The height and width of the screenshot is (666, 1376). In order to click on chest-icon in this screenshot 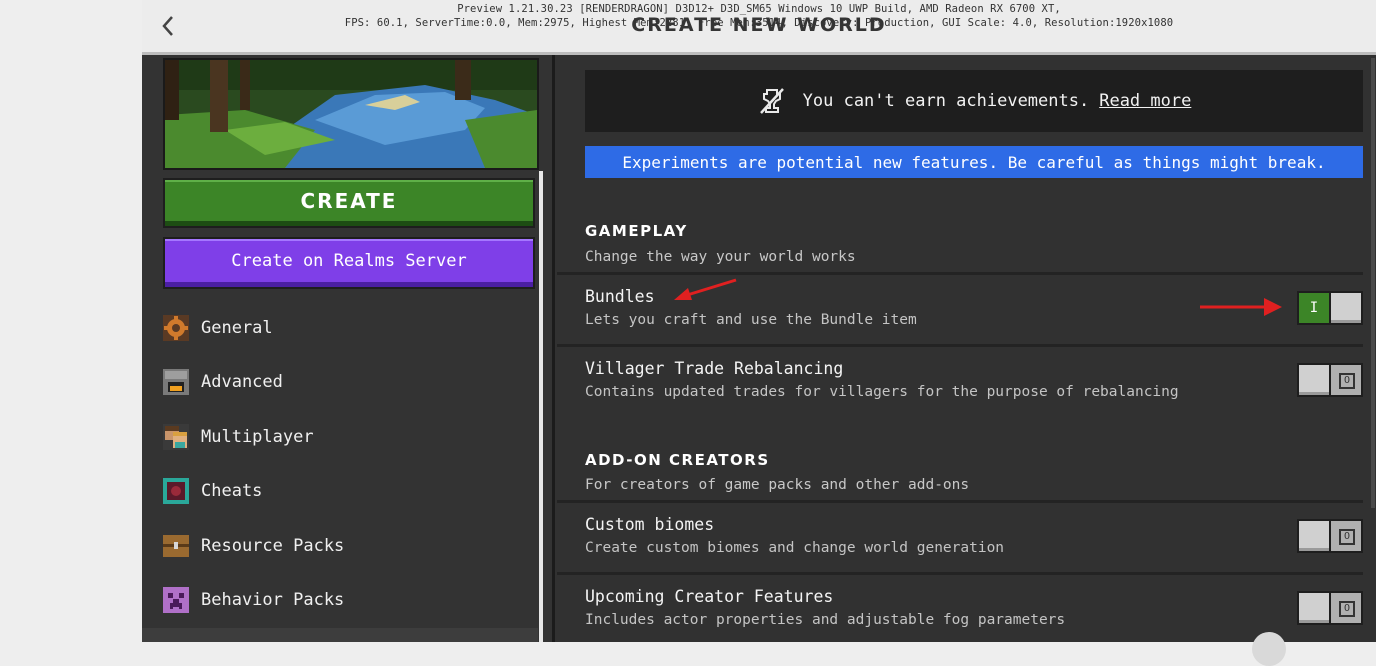, I will do `click(176, 546)`.